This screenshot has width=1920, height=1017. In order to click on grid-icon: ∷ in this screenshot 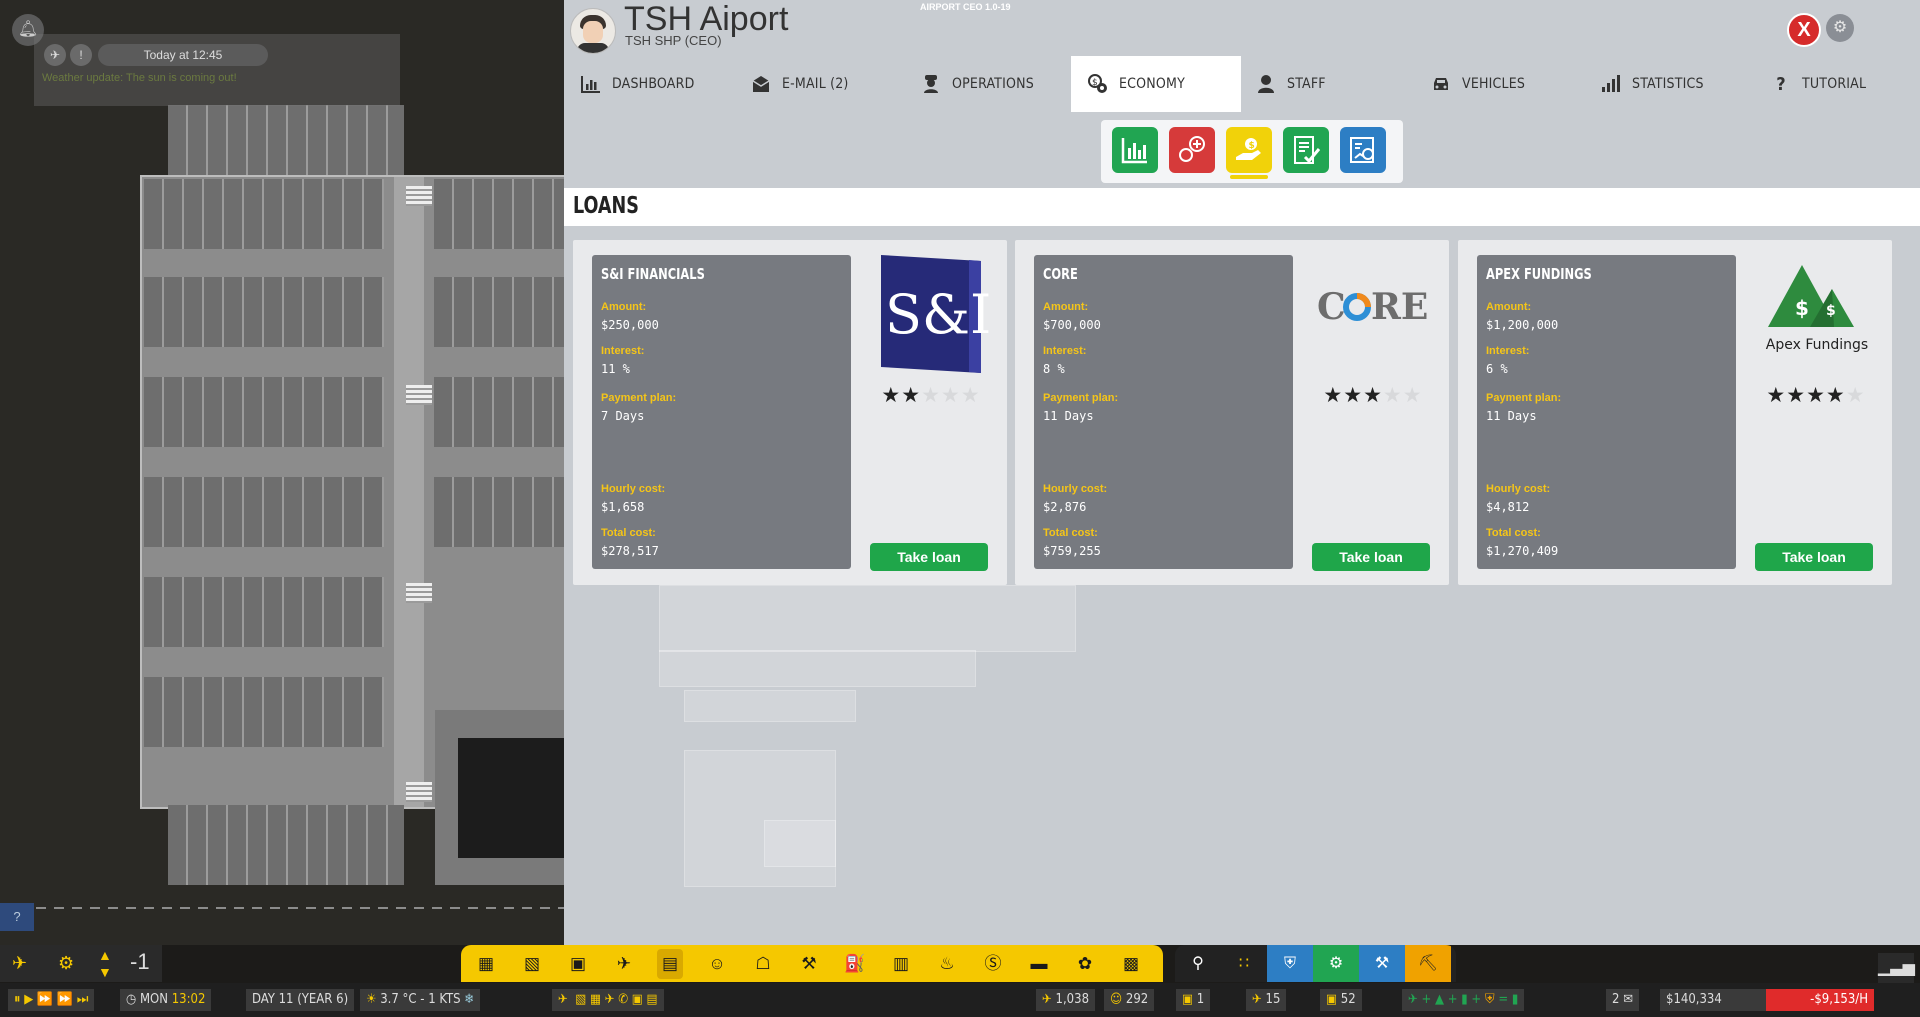, I will do `click(1244, 963)`.